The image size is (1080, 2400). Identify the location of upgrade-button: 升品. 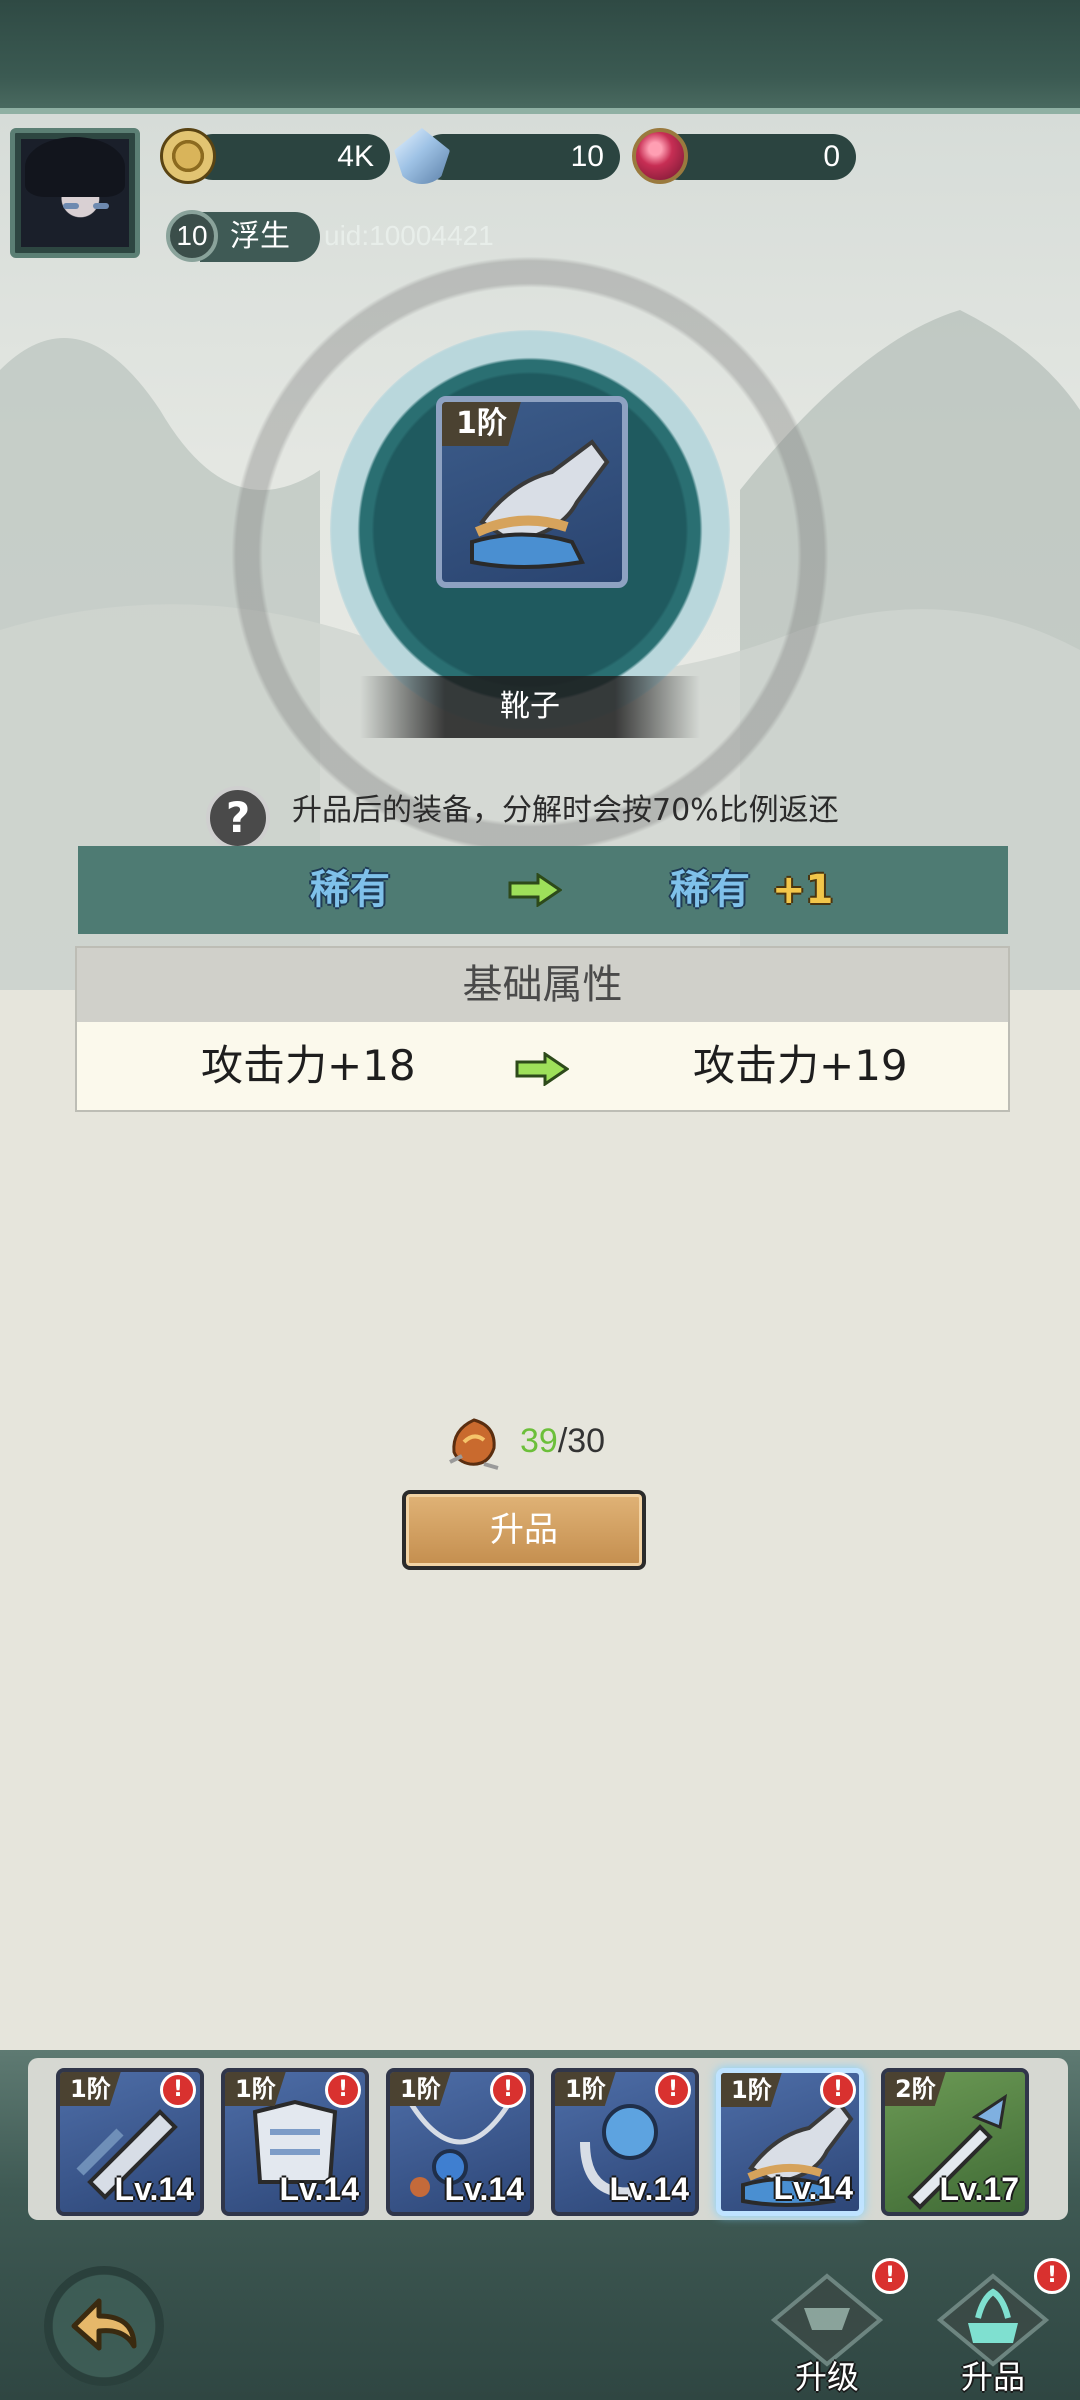
(524, 1530).